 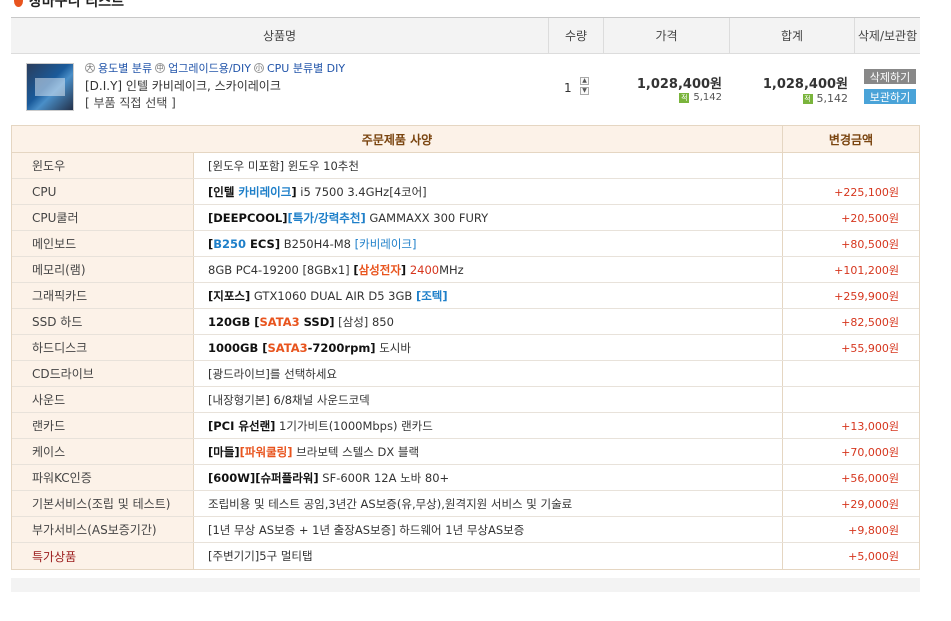 What do you see at coordinates (229, 295) in the screenshot?
I see `spec-description-part: [지포스]` at bounding box center [229, 295].